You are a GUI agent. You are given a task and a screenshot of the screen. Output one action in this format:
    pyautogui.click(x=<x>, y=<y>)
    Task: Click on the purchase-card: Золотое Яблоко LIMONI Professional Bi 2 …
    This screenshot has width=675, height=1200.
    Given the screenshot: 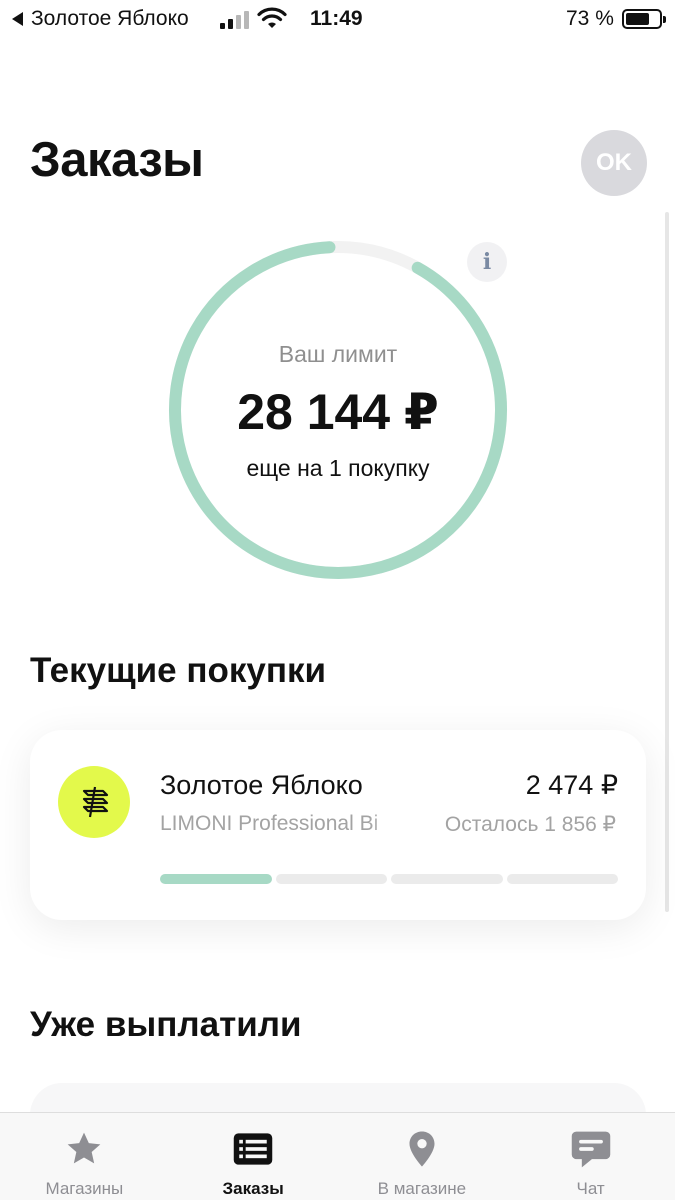 What is the action you would take?
    pyautogui.click(x=338, y=825)
    